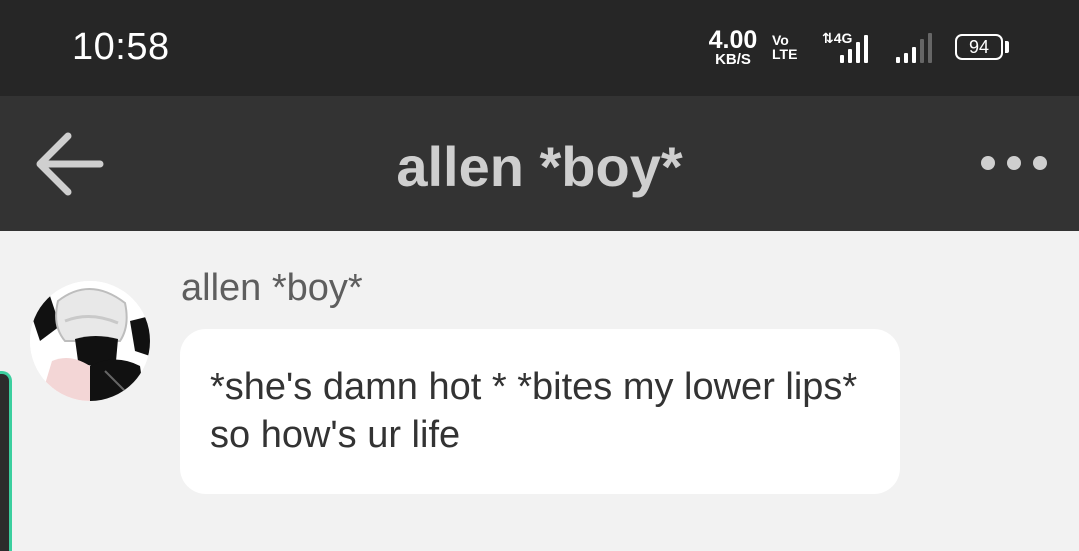 Image resolution: width=1079 pixels, height=551 pixels. I want to click on signal-strength-sim2-icon, so click(914, 48).